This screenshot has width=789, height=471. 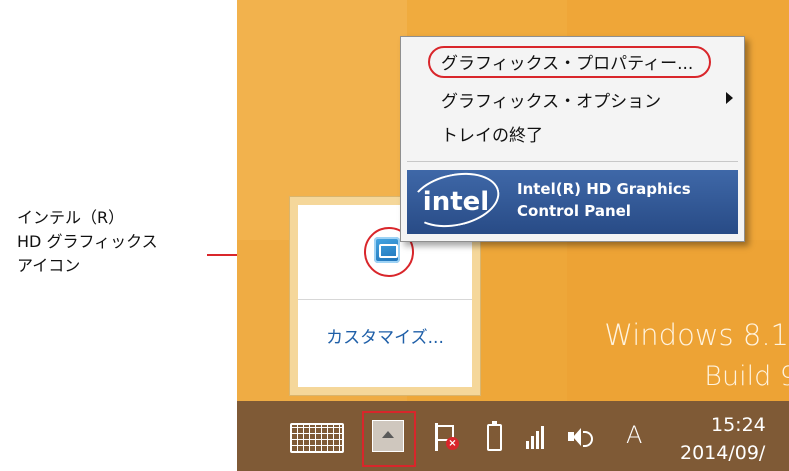 What do you see at coordinates (513, 436) in the screenshot?
I see `taskbar: × A 15:24 2014/09/` at bounding box center [513, 436].